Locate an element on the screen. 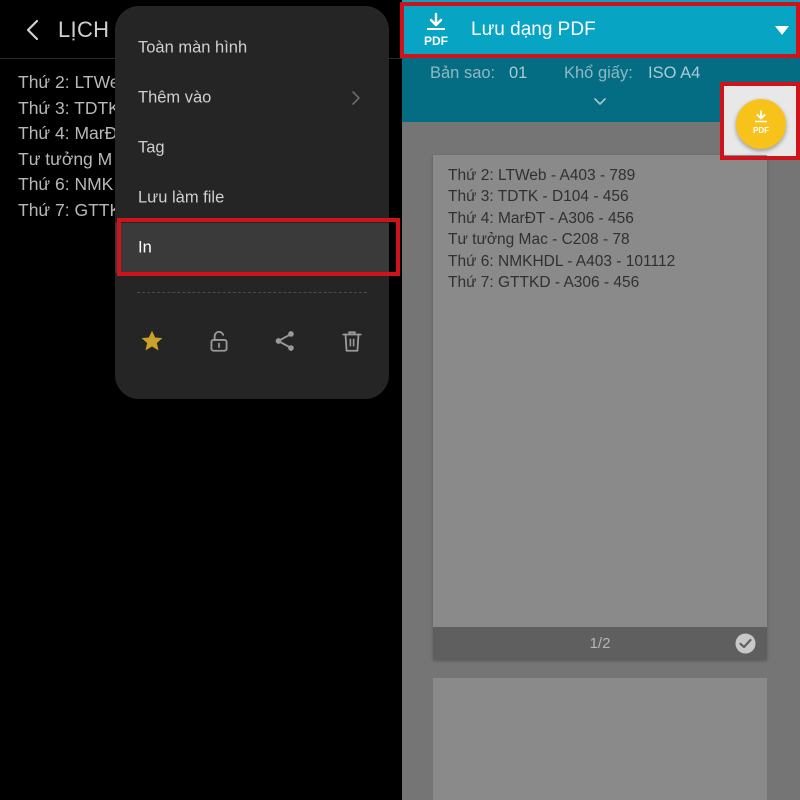 The image size is (800, 800). trash-icon is located at coordinates (352, 341).